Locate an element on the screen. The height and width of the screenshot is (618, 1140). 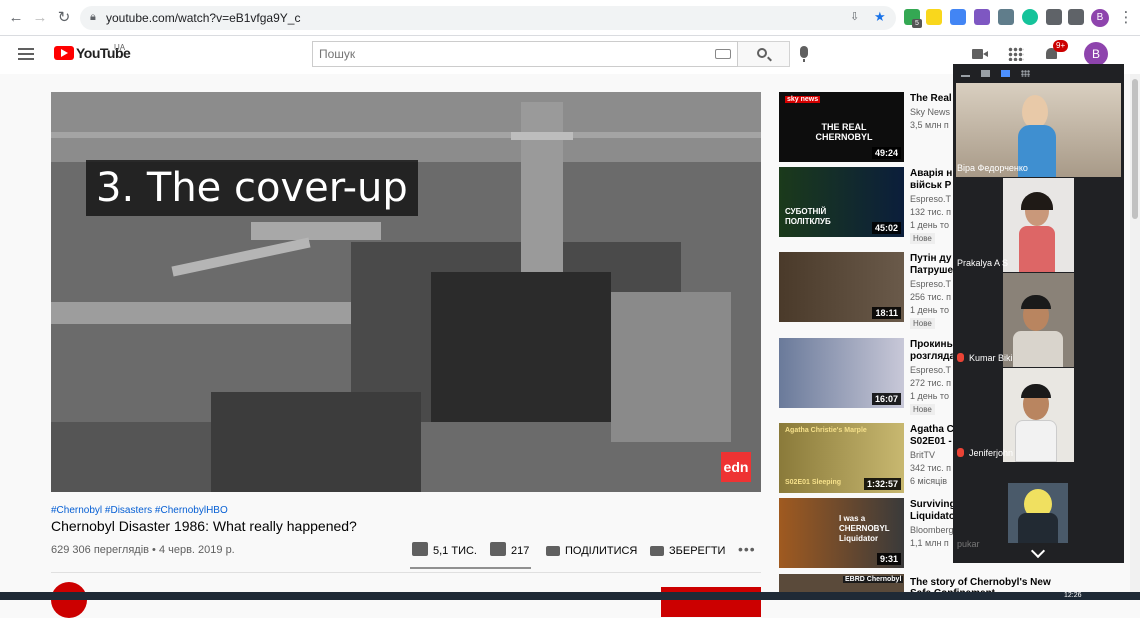
save-button: ЗБЕРЕГТИ is located at coordinates (687, 551).